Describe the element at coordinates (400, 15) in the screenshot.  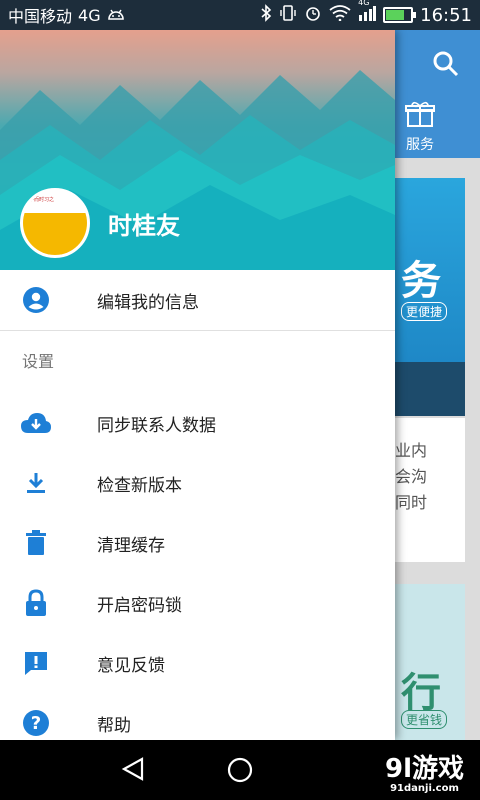
I see `battery-icon` at that location.